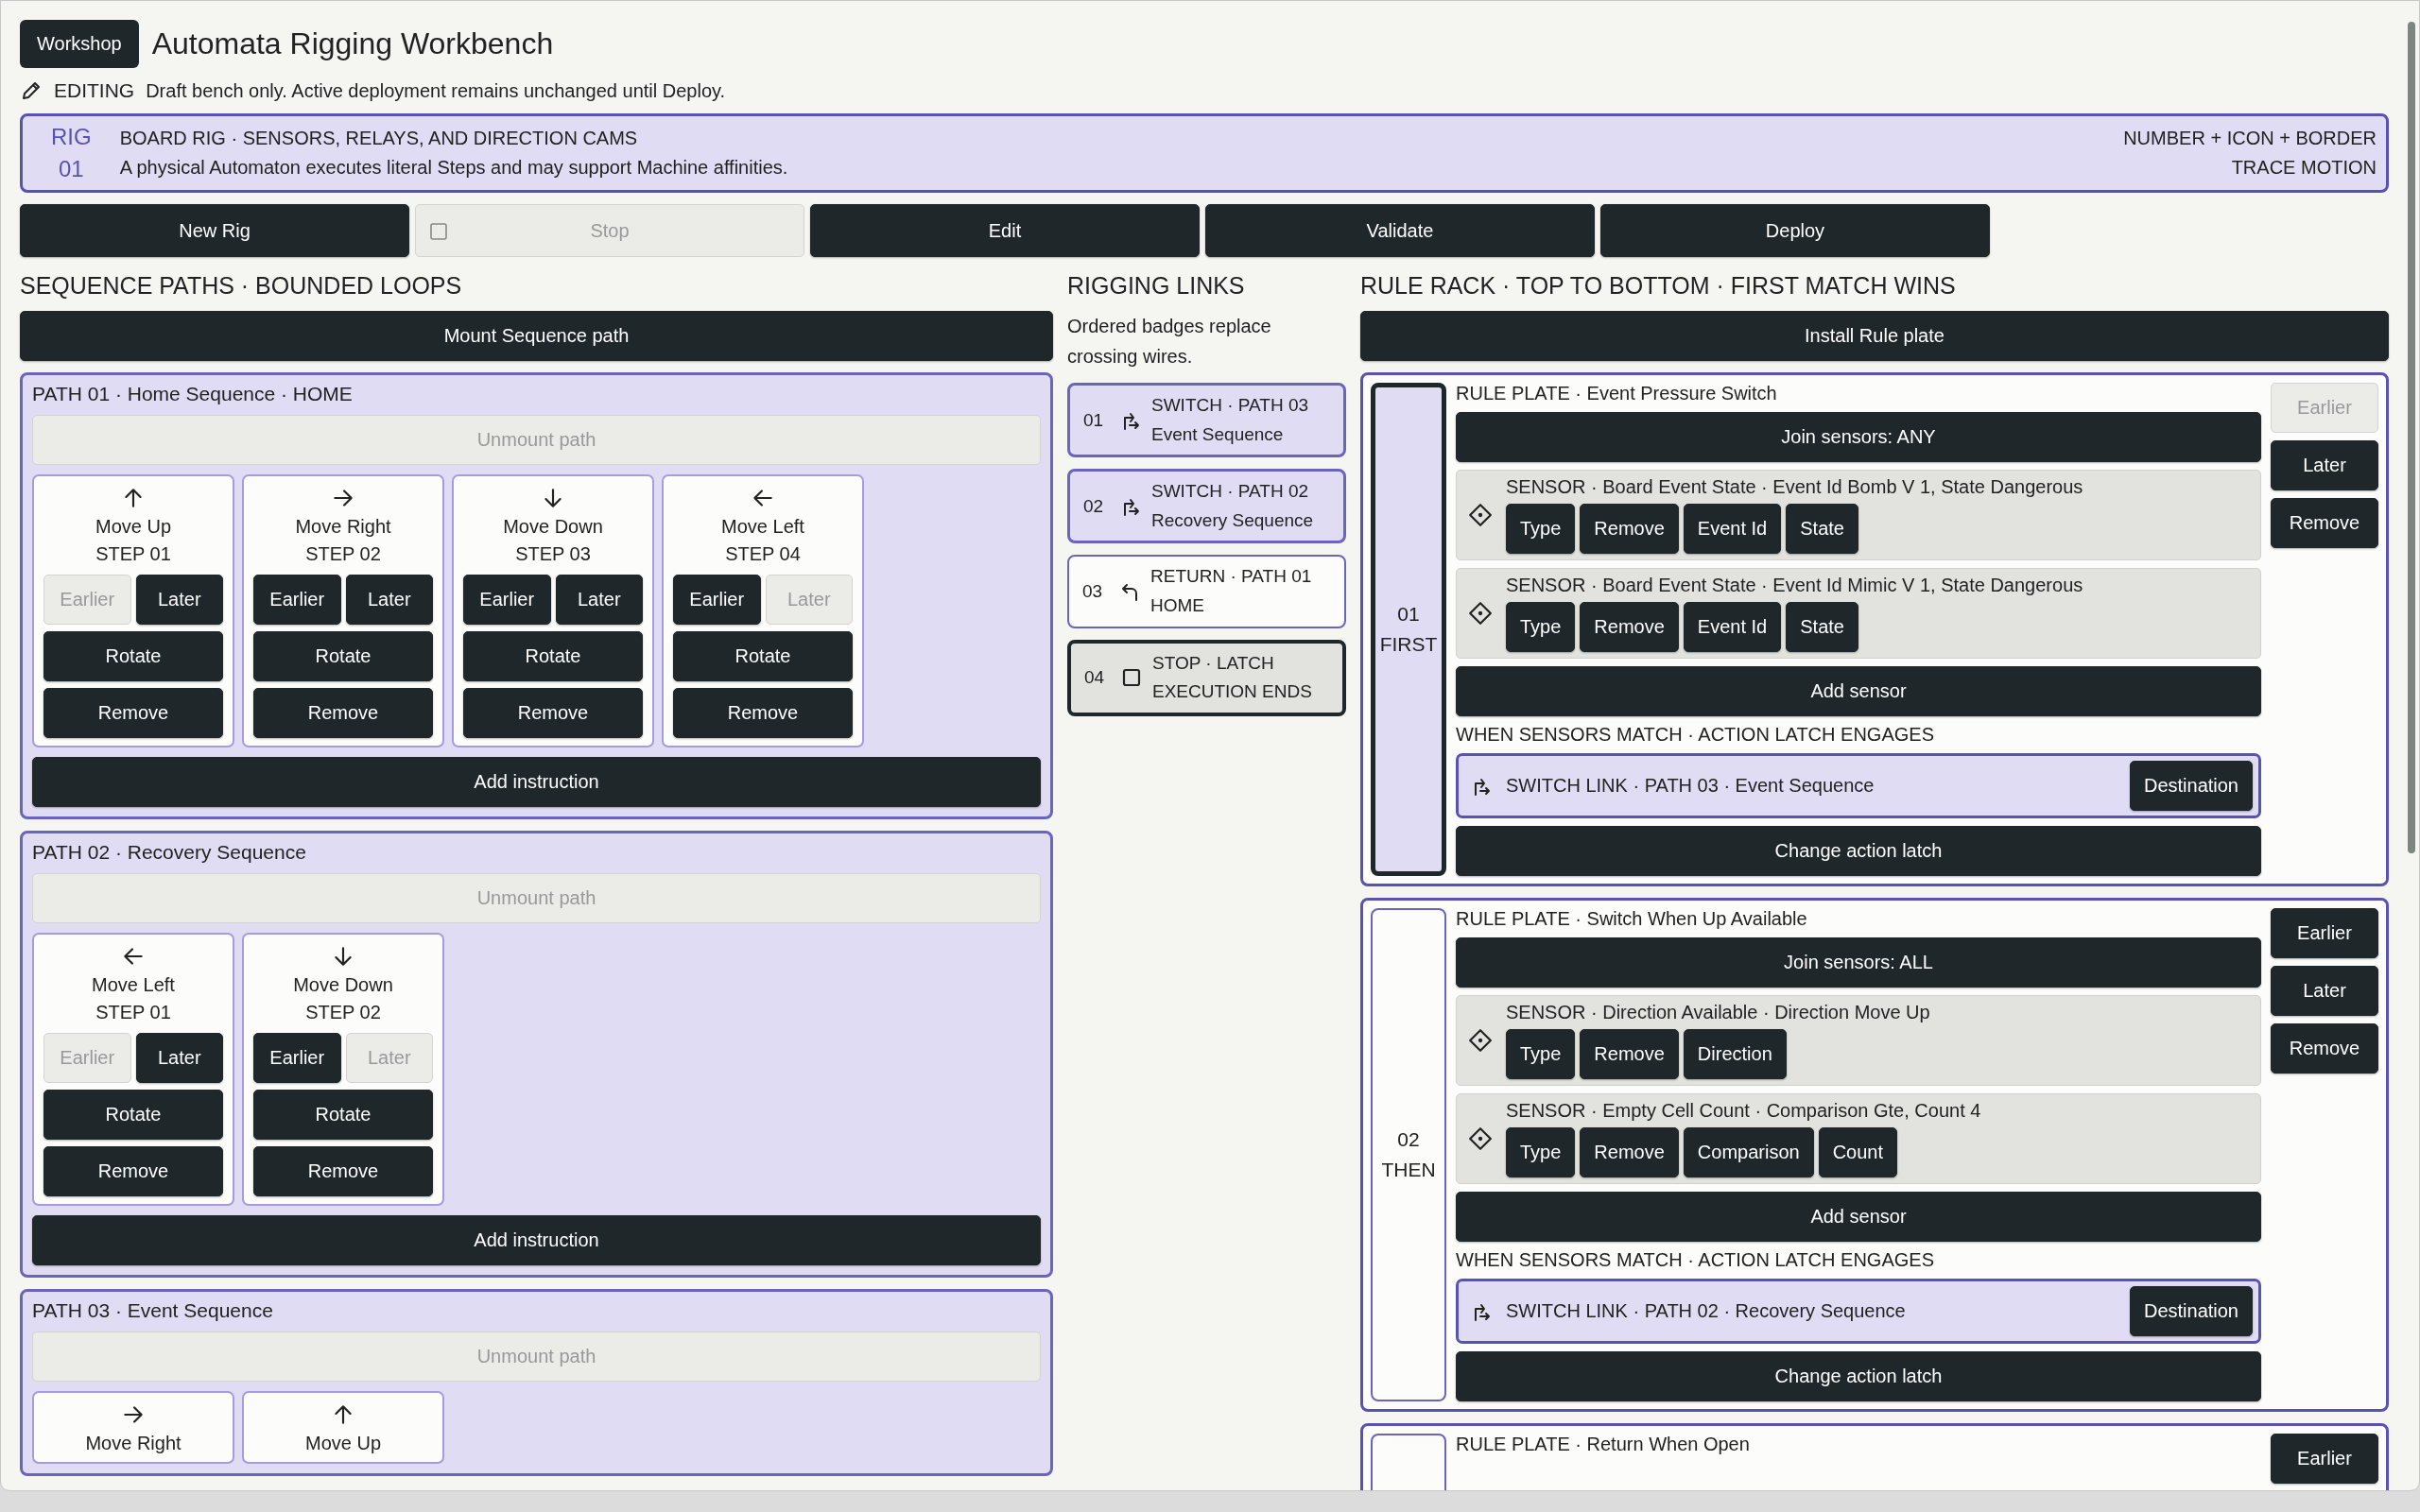 The image size is (2420, 1512). I want to click on step-number: STEP 04, so click(763, 554).